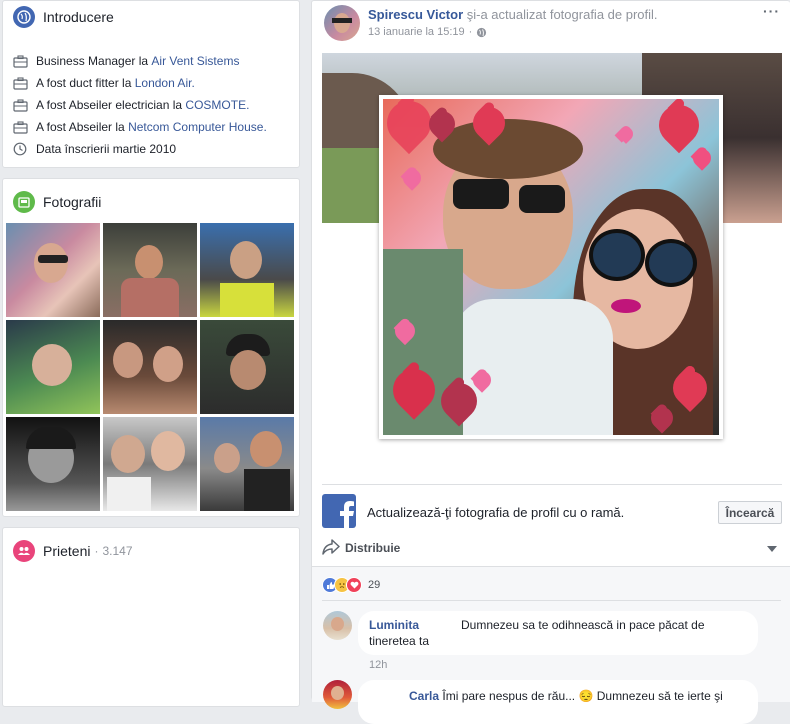 Image resolution: width=790 pixels, height=724 pixels. I want to click on post-meta: 13 ianuarie la 15:19 ·, so click(427, 32).